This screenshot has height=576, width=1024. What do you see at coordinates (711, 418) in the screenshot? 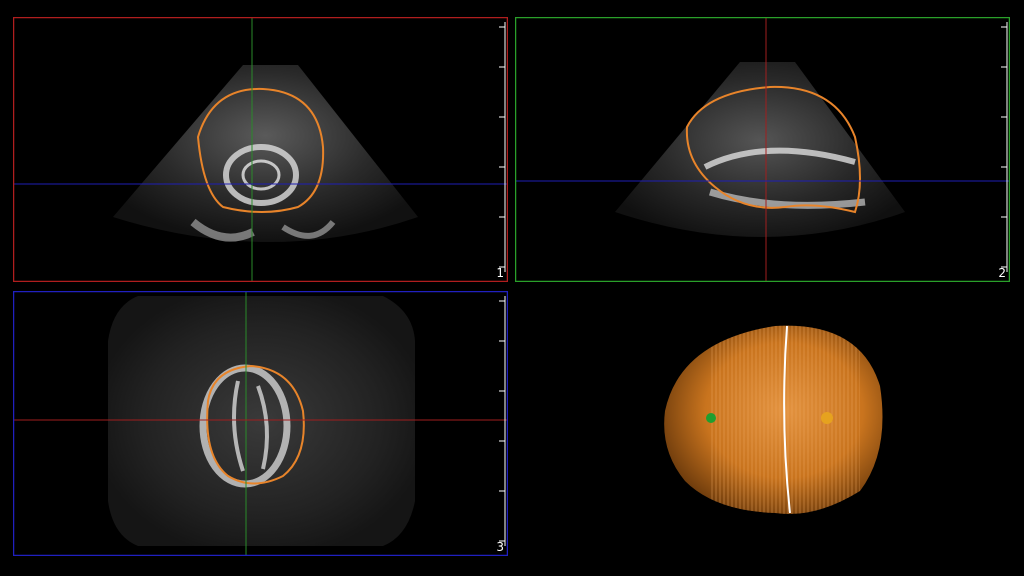
I see `landmark-left-marker` at bounding box center [711, 418].